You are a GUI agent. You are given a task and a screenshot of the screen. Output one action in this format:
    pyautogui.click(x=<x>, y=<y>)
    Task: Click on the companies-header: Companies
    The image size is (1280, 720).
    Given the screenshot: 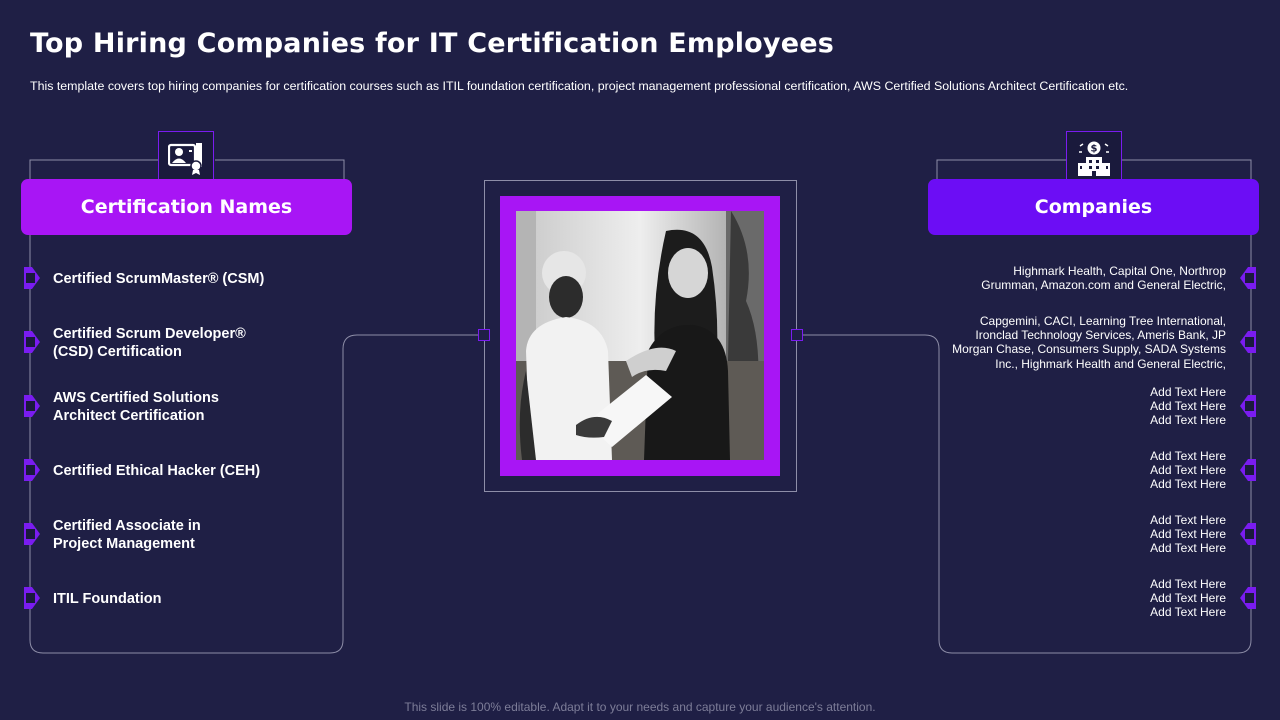 What is the action you would take?
    pyautogui.click(x=1093, y=207)
    